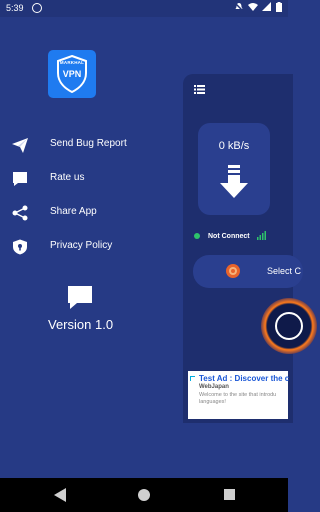 The height and width of the screenshot is (512, 320). What do you see at coordinates (279, 7) in the screenshot?
I see `battery-icon` at bounding box center [279, 7].